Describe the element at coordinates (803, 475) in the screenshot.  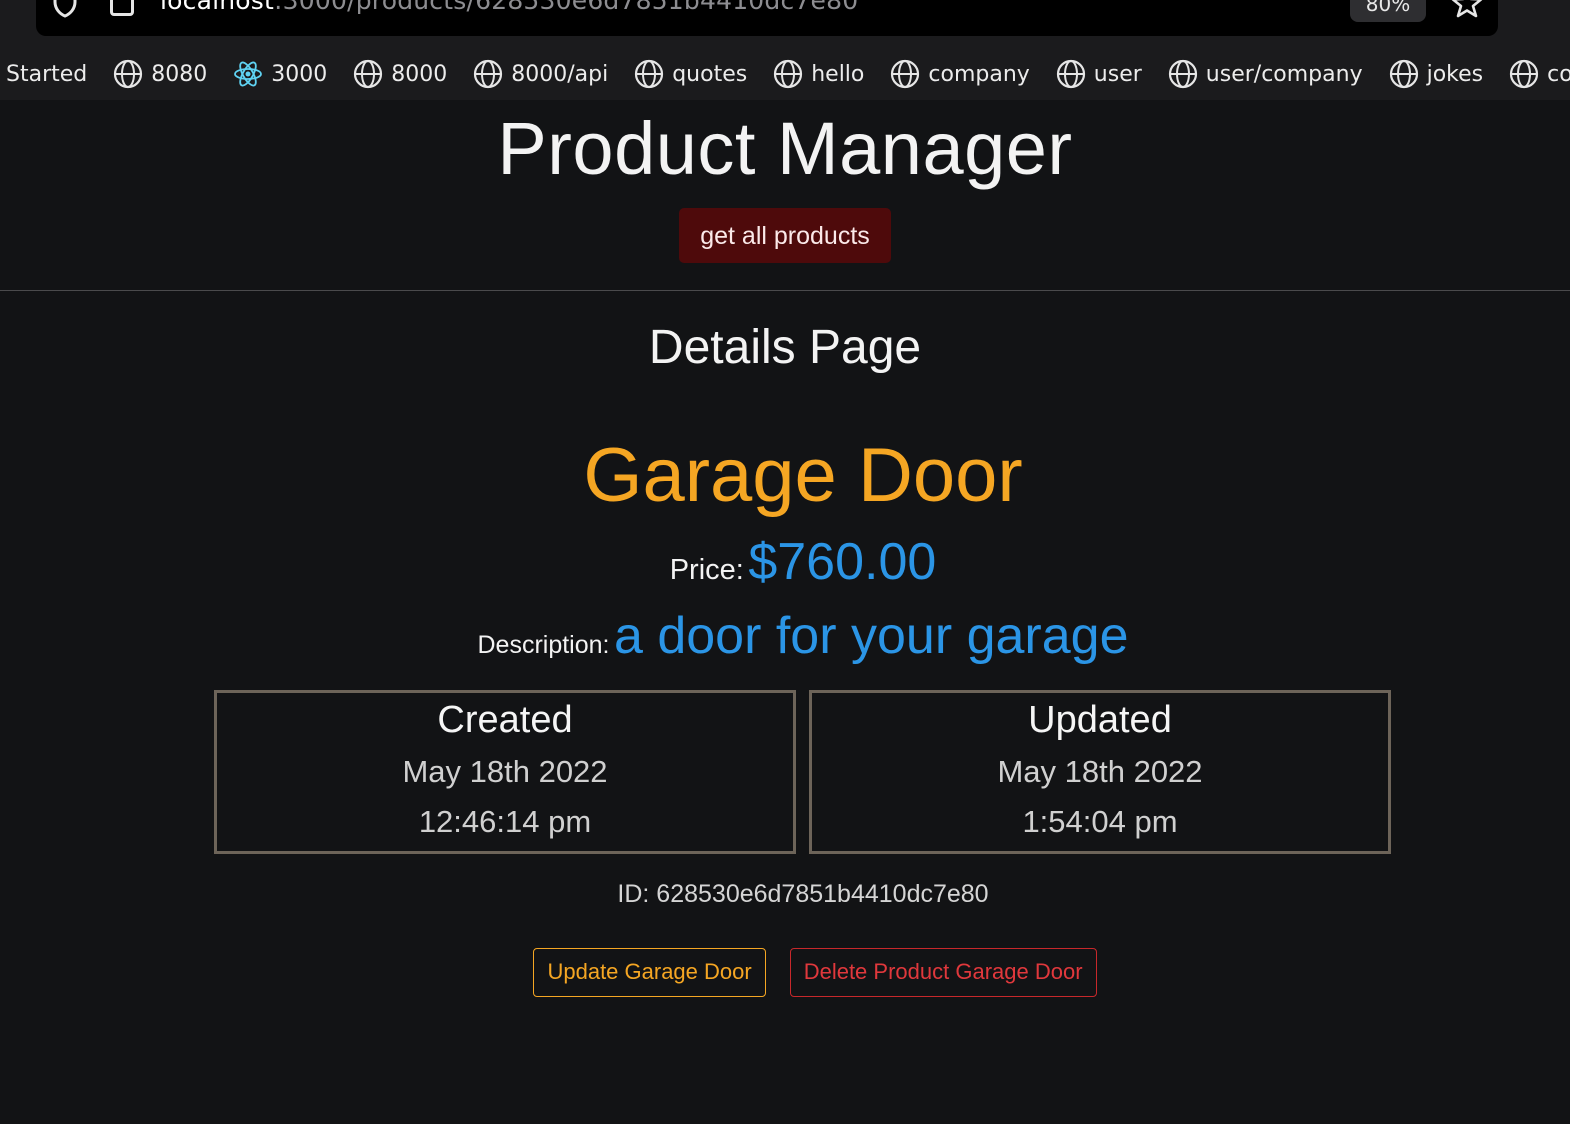
I see `product-name: Garage Door` at that location.